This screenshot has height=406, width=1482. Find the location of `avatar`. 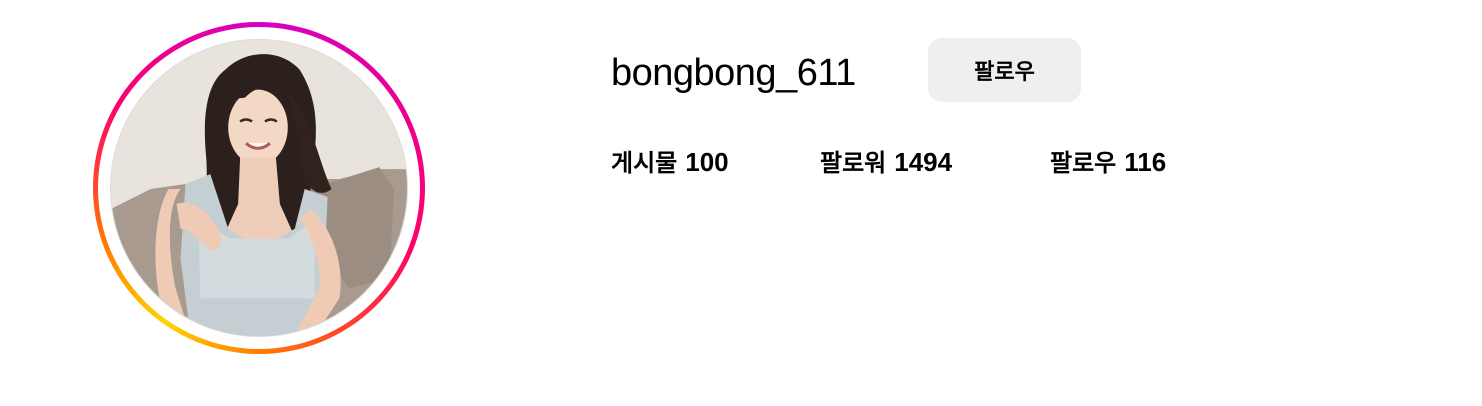

avatar is located at coordinates (259, 188).